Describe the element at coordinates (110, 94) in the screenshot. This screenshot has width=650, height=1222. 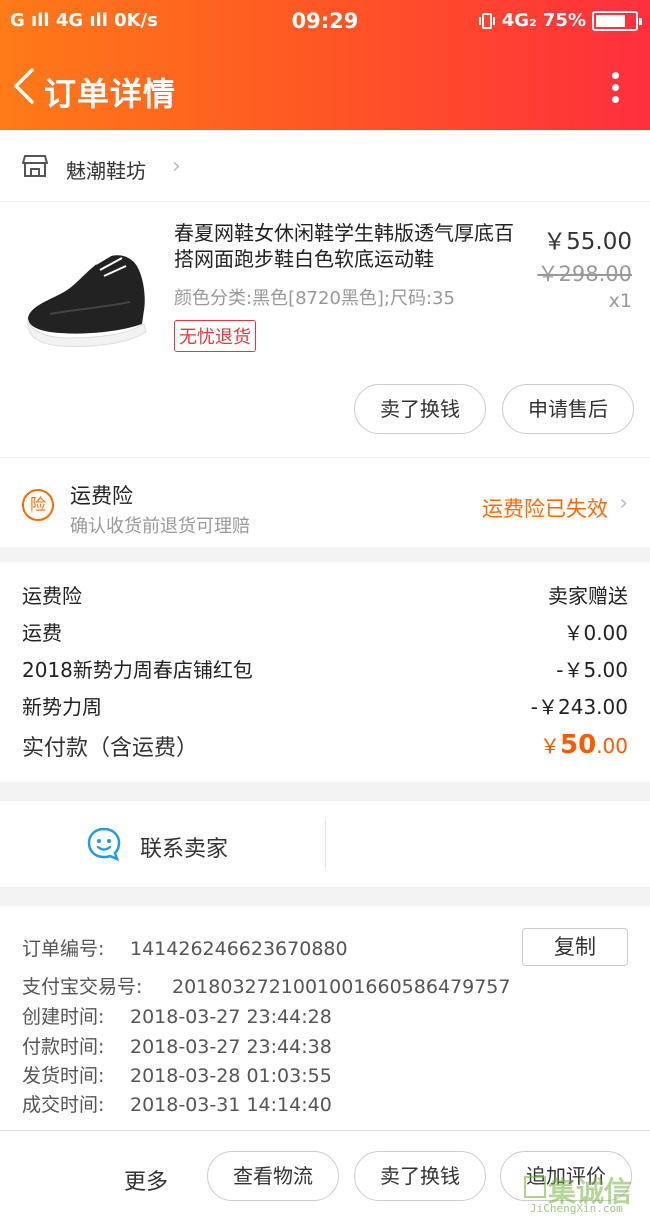
I see `page-title: 订单详情` at that location.